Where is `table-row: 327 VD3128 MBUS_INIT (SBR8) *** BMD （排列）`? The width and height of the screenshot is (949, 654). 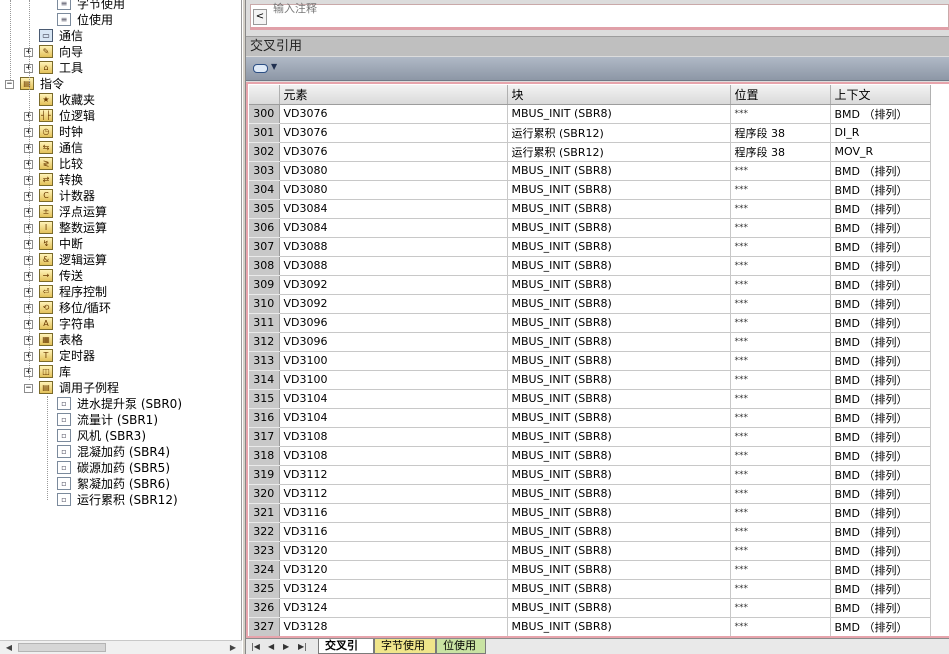
table-row: 327 VD3128 MBUS_INIT (SBR8) *** BMD （排列） is located at coordinates (590, 626).